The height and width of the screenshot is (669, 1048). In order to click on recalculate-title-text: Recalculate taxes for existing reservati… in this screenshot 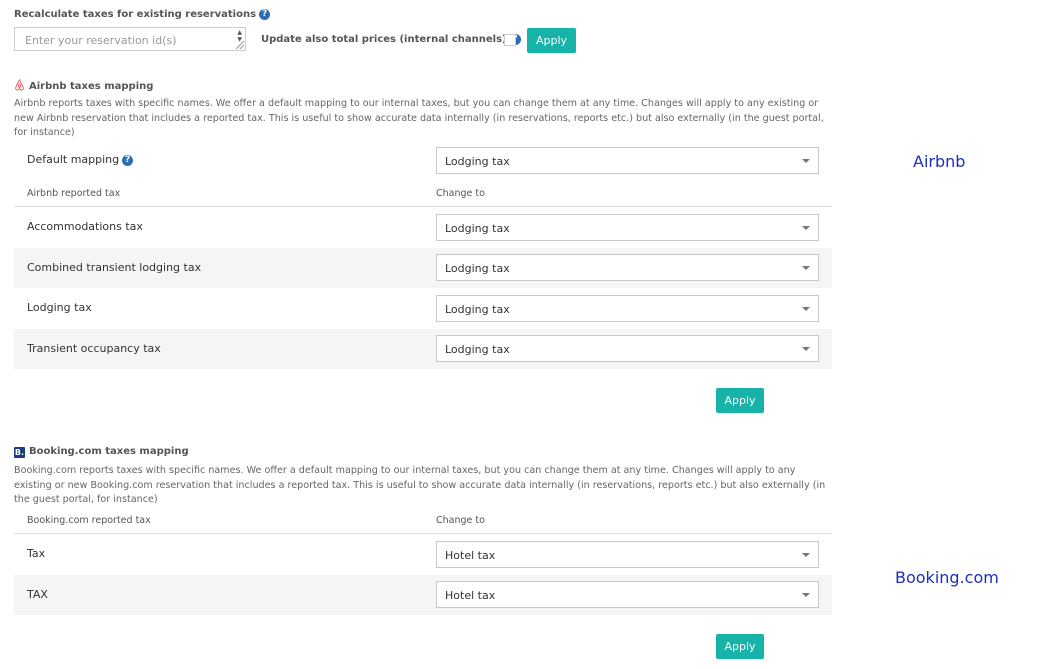, I will do `click(135, 14)`.